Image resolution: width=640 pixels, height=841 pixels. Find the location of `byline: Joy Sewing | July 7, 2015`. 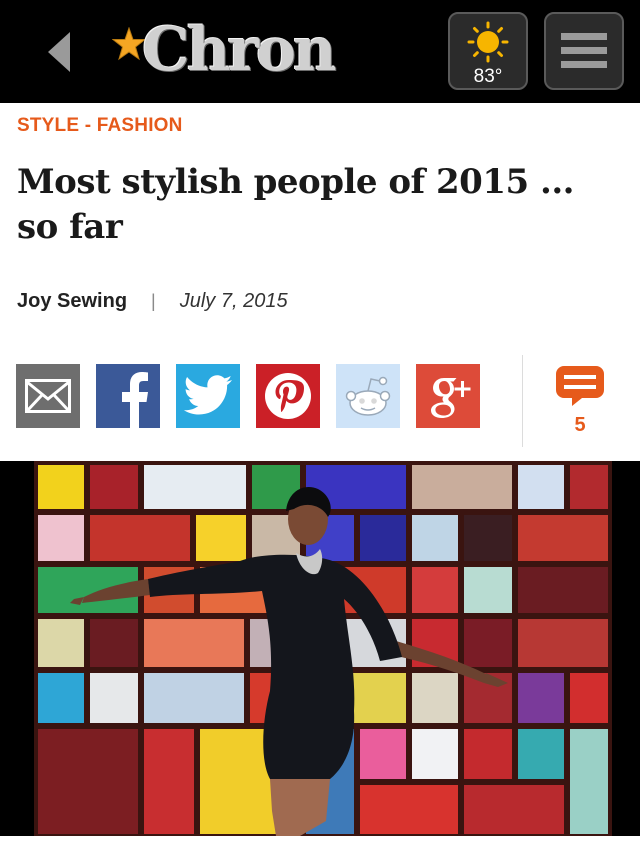

byline: Joy Sewing | July 7, 2015 is located at coordinates (152, 301).